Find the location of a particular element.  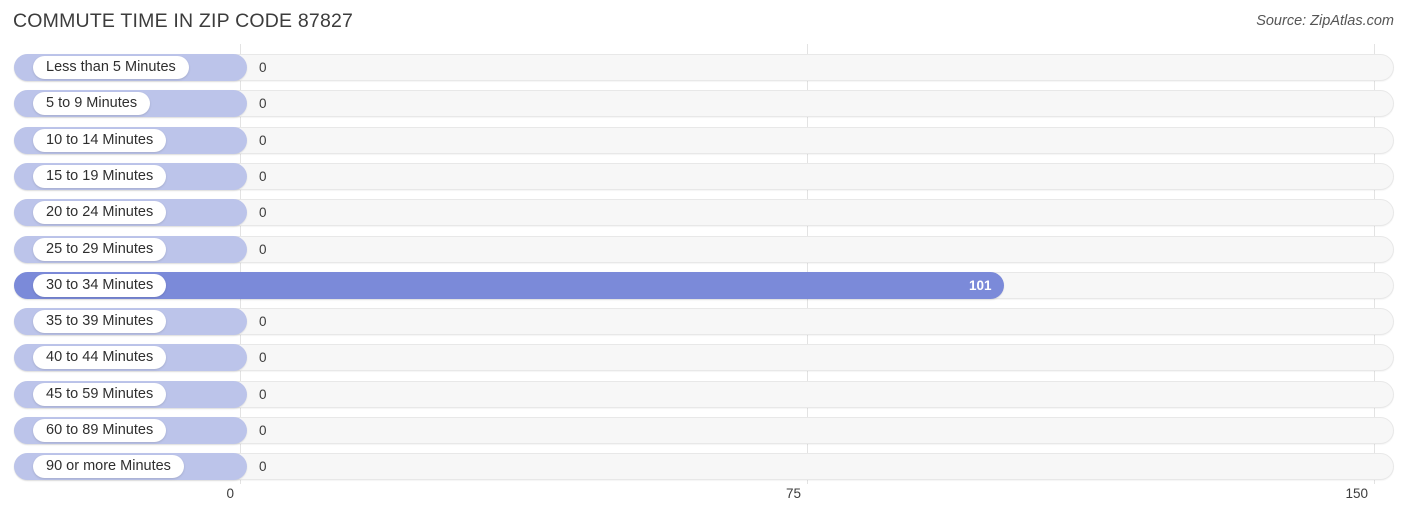

bar-row: 0 25 to 29 Minutes is located at coordinates (704, 249).